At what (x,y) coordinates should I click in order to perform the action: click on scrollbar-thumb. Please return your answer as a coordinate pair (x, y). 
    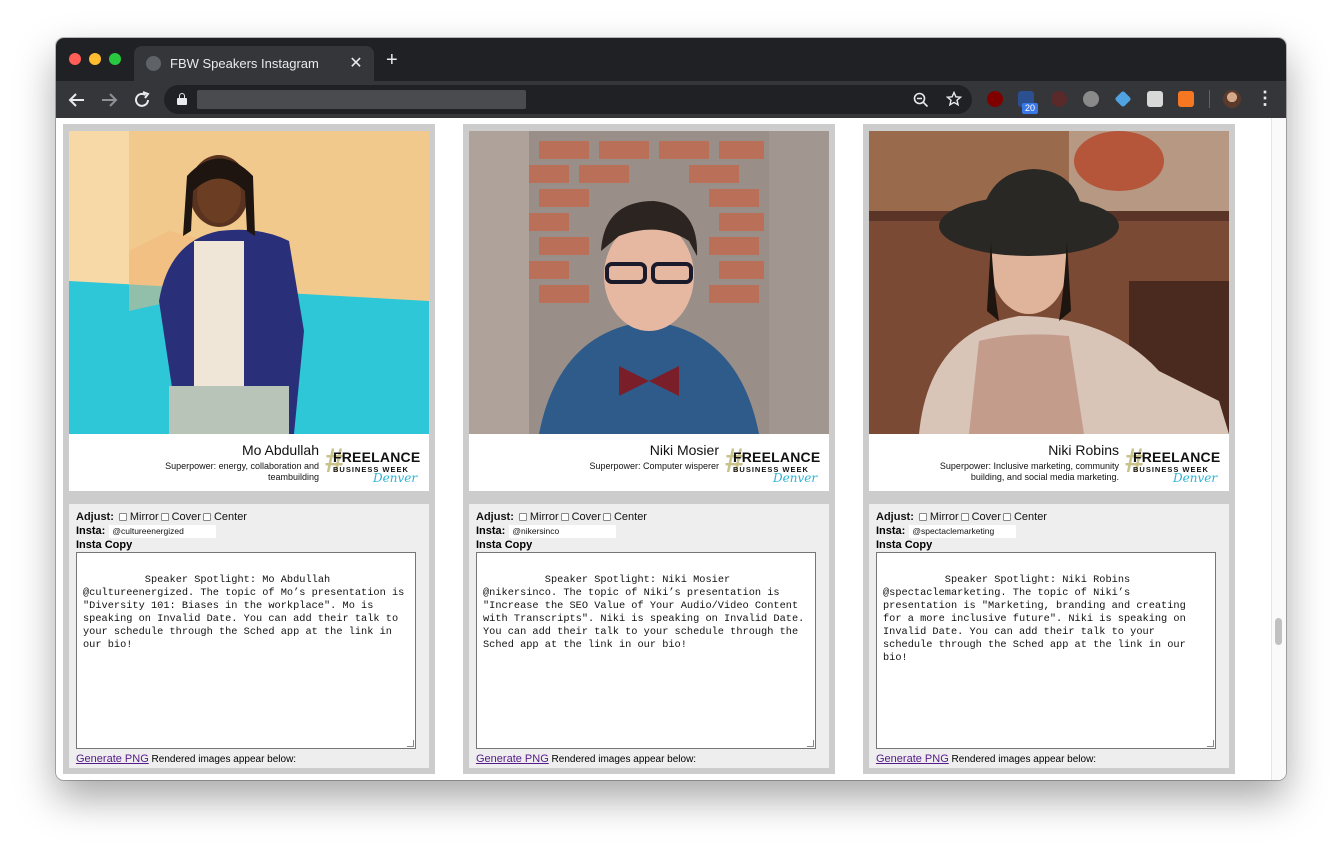
    Looking at the image, I should click on (1278, 631).